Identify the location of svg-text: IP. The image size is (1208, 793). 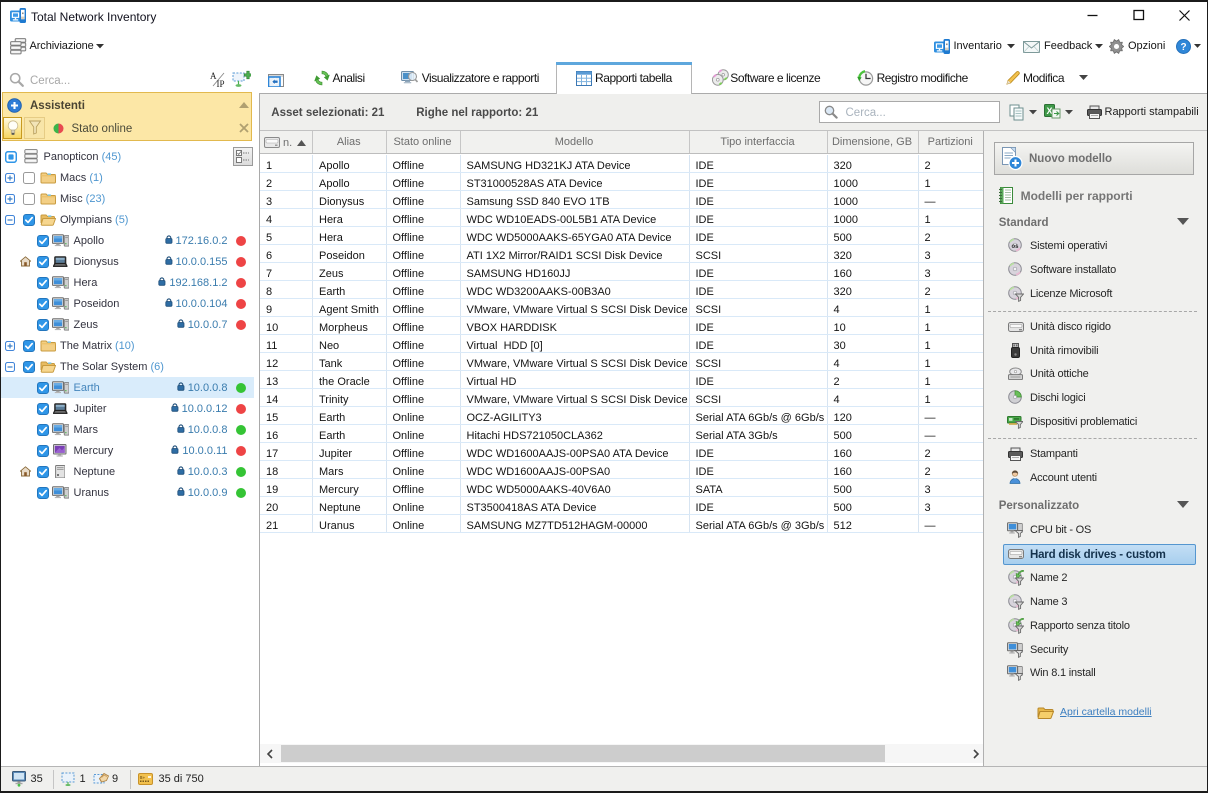
(221, 84).